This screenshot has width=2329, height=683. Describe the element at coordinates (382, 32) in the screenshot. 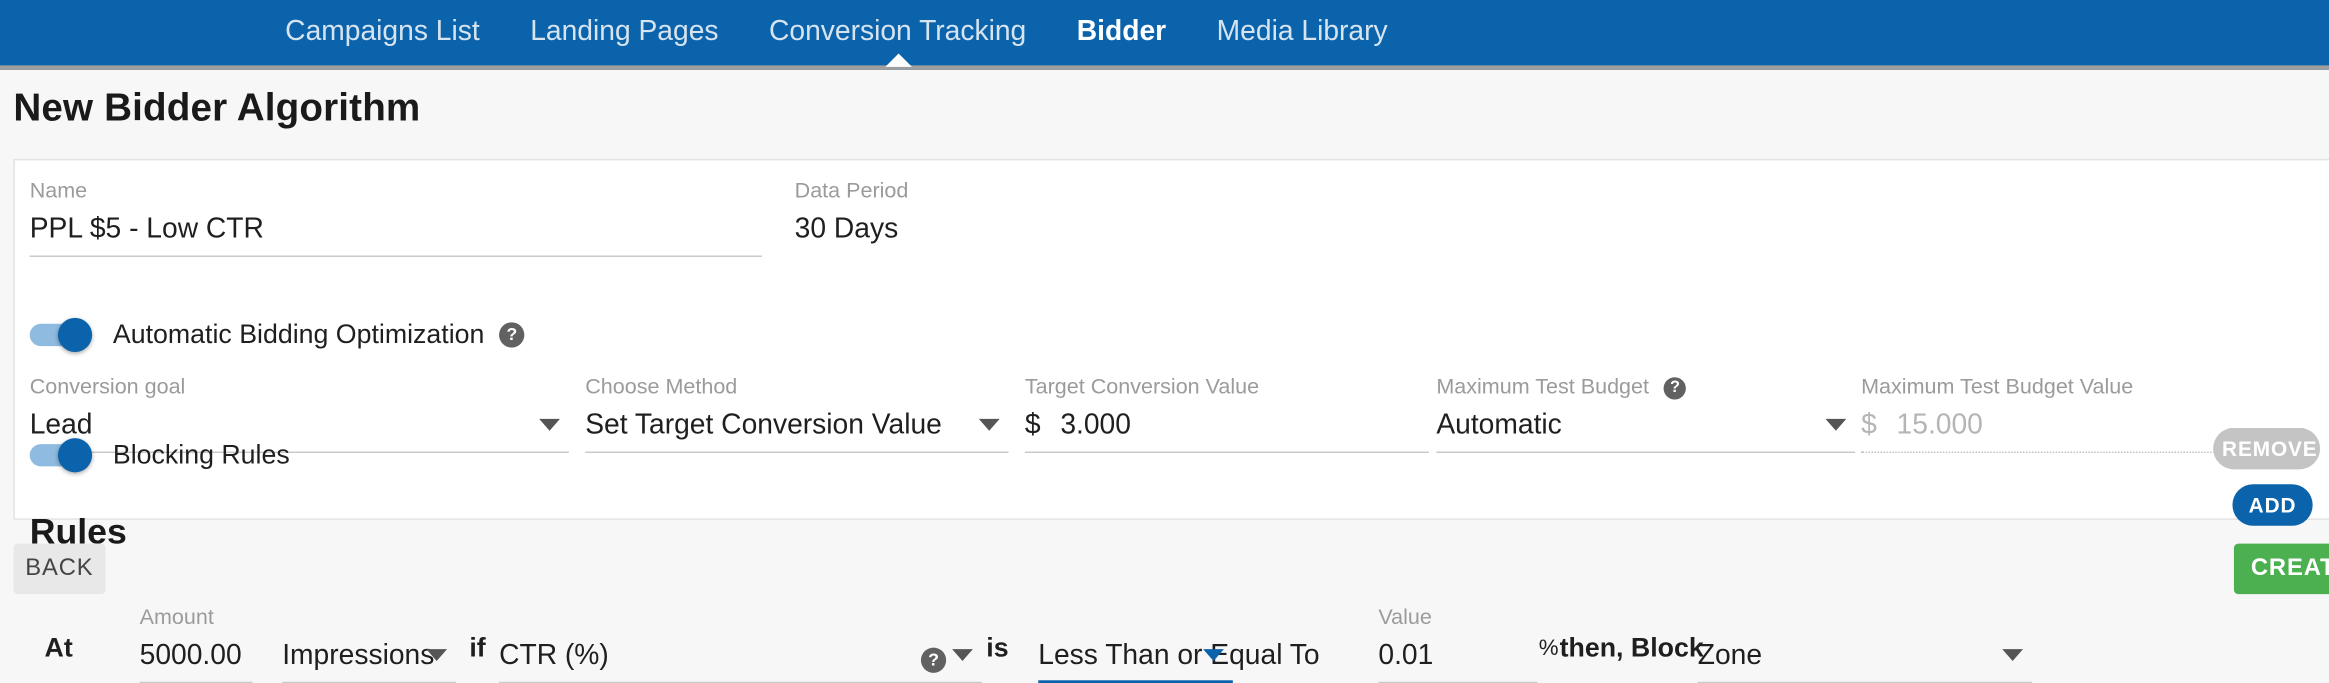

I see `nav-item-campaigns-list: Campaigns List` at that location.